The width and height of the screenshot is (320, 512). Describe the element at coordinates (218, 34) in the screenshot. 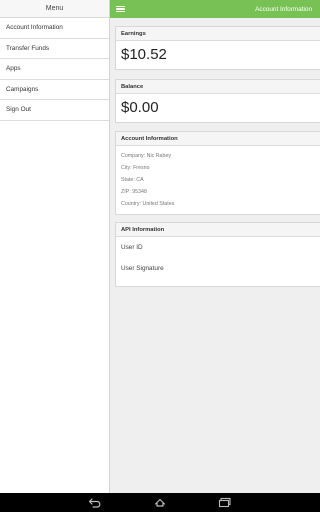

I see `earnings-heading: Earnings` at that location.